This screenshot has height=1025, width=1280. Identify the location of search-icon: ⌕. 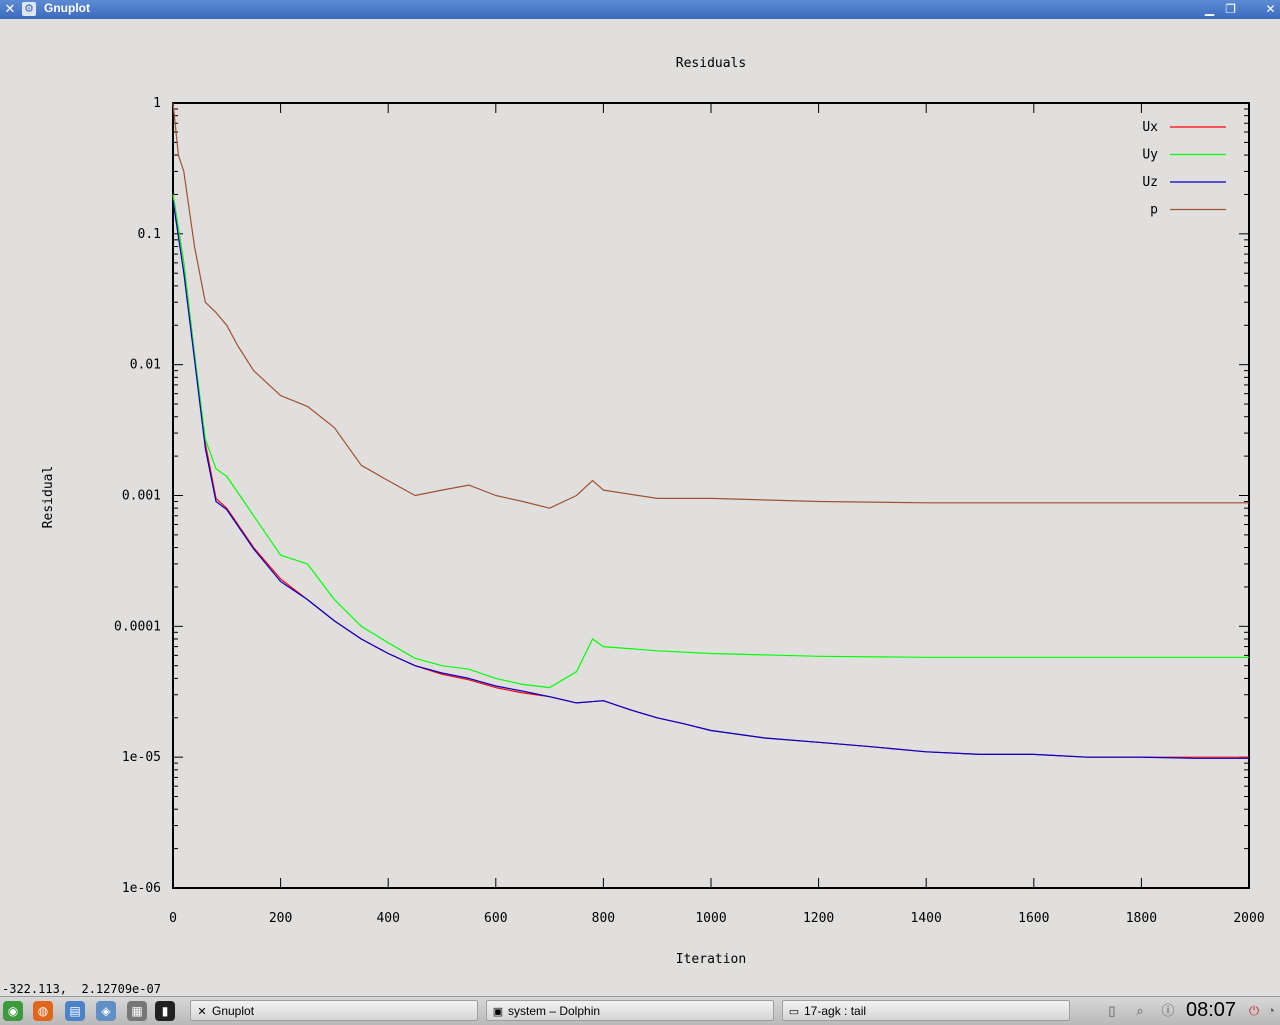
(1140, 1011).